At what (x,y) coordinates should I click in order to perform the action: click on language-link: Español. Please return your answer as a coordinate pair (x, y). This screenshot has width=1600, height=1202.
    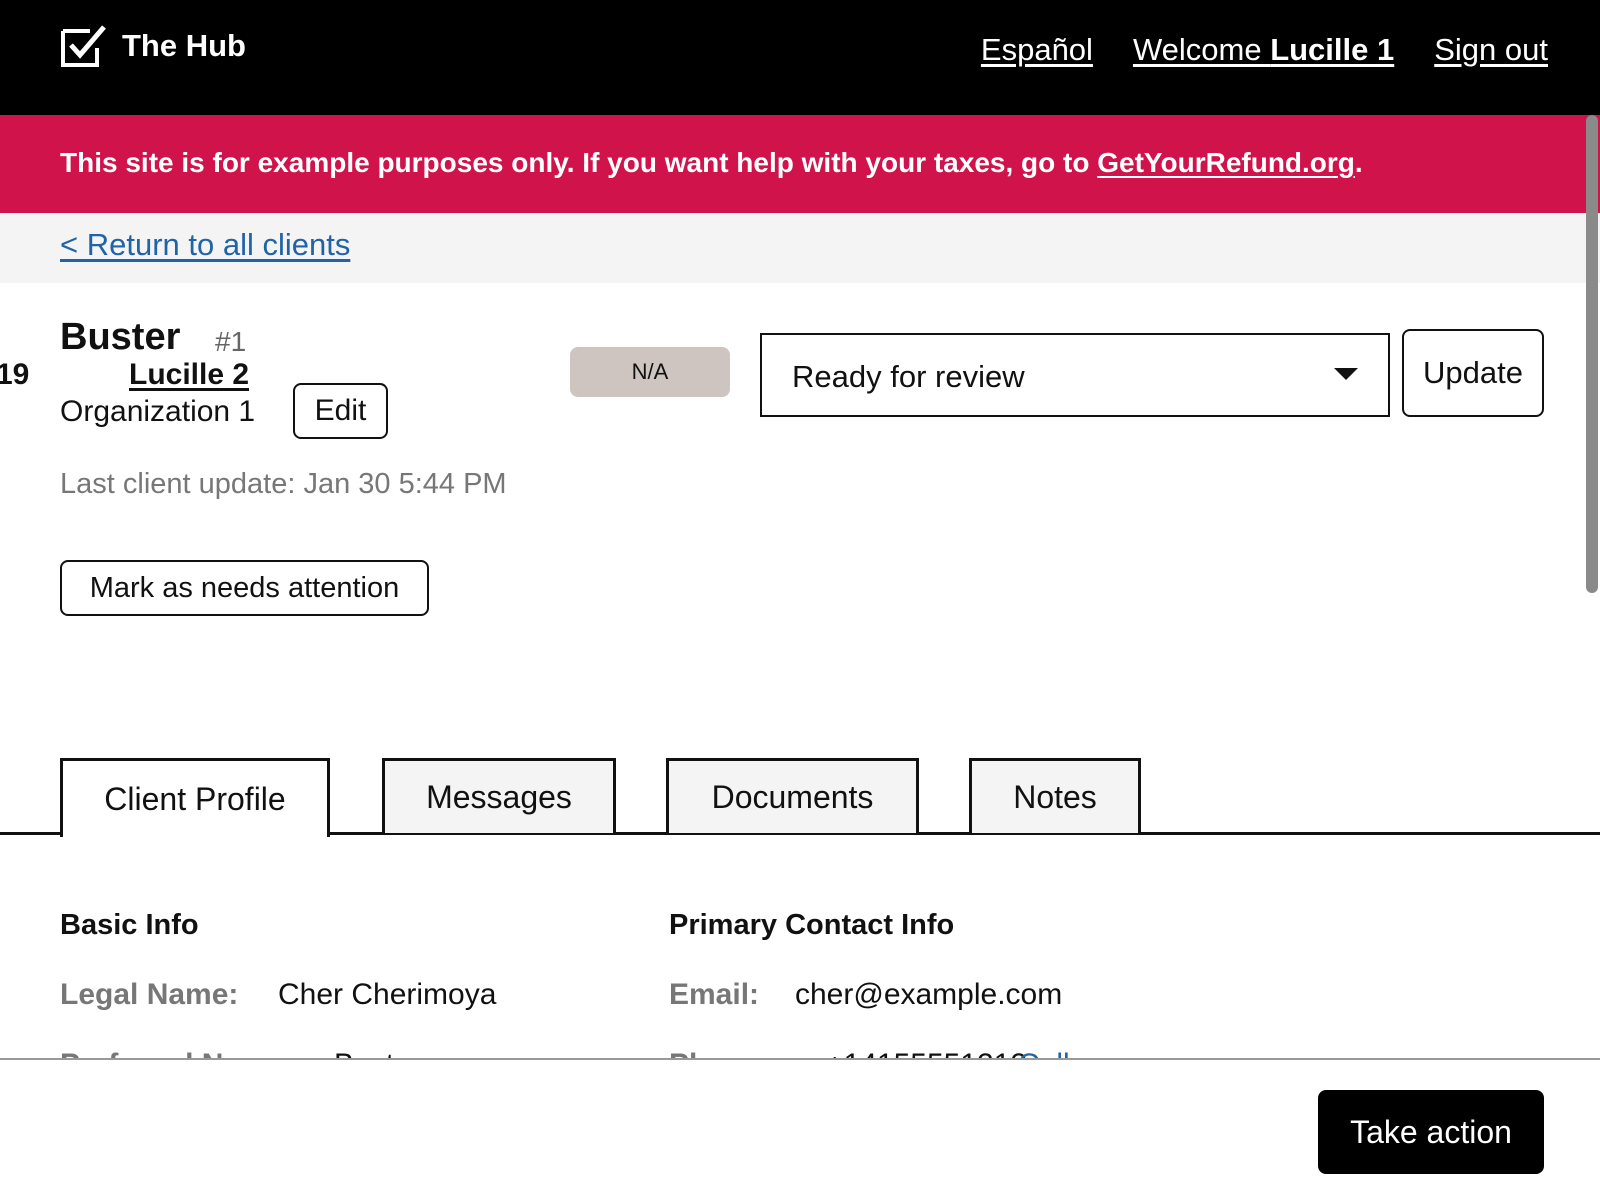
    Looking at the image, I should click on (1037, 50).